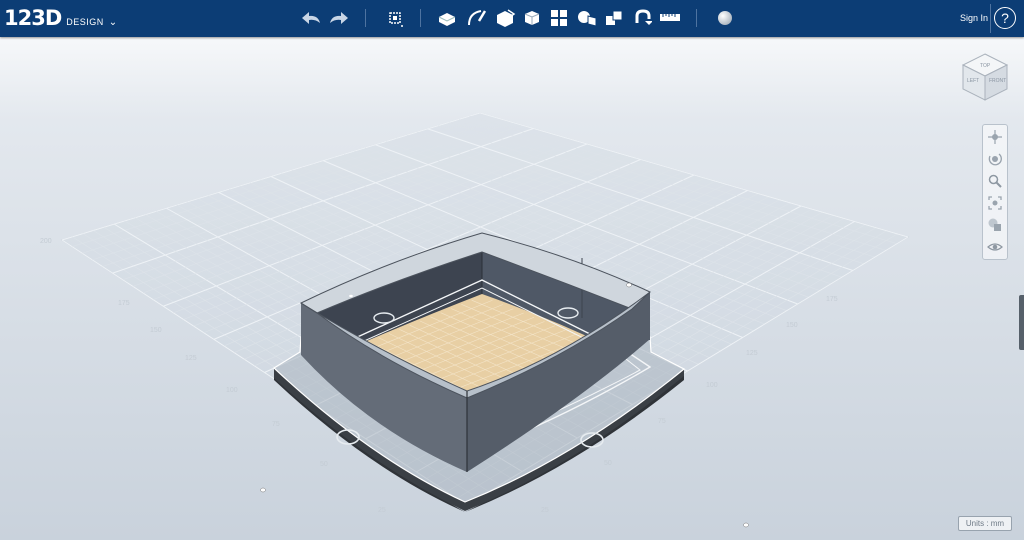 The width and height of the screenshot is (1024, 540). What do you see at coordinates (985, 66) in the screenshot?
I see `viewcube-top-label: TOP` at bounding box center [985, 66].